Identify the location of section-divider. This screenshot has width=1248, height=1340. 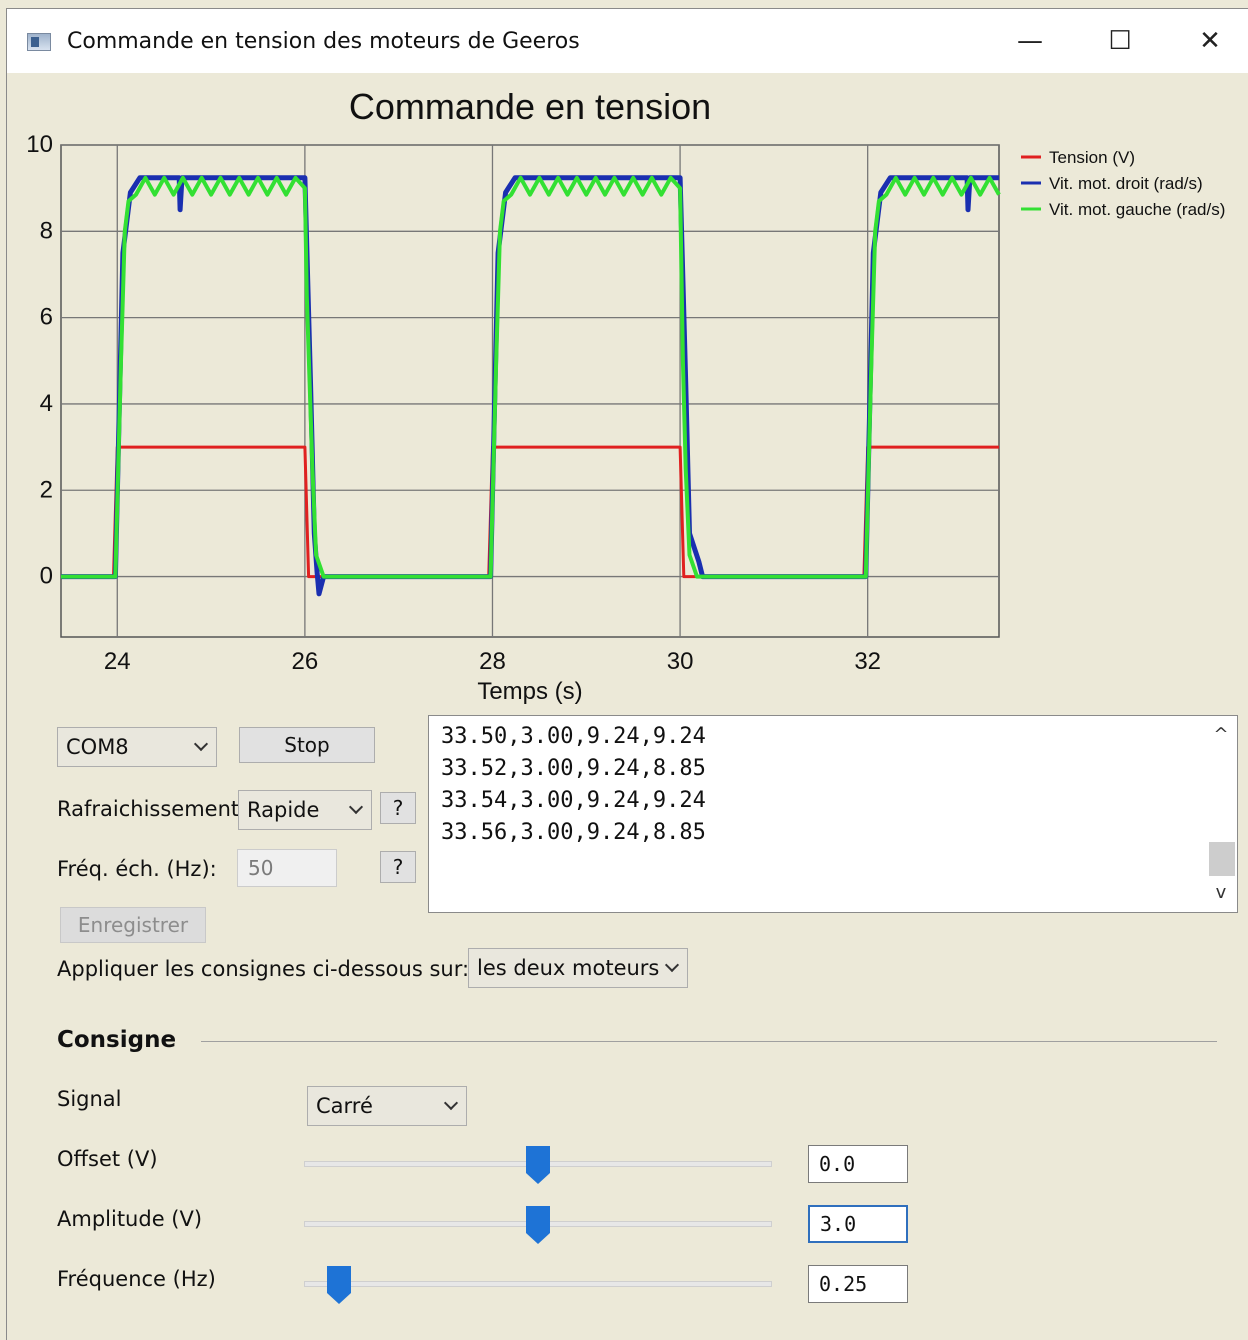
(709, 1041).